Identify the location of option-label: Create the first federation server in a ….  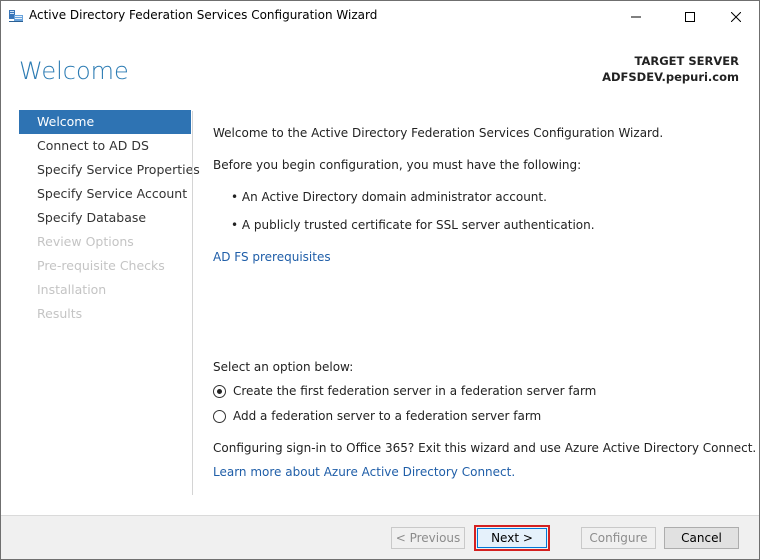
(415, 391).